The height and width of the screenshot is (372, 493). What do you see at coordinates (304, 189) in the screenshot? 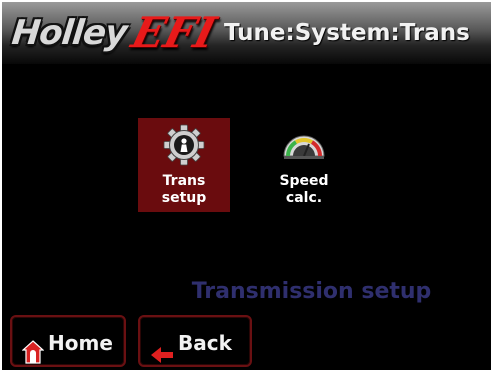
I see `speed-calc-label: Speed calc.` at bounding box center [304, 189].